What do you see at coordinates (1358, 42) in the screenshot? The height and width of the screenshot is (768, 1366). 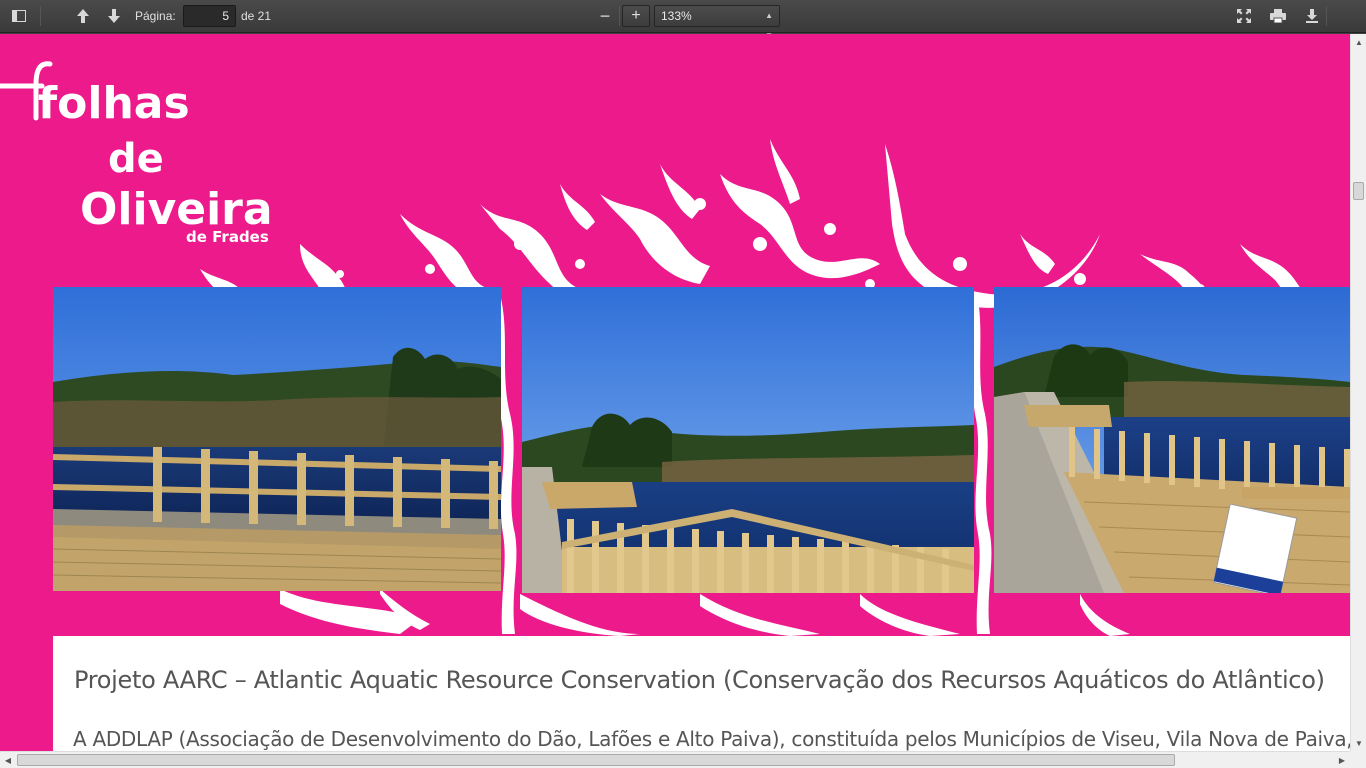 I see `scroll-up-icon: ▲` at bounding box center [1358, 42].